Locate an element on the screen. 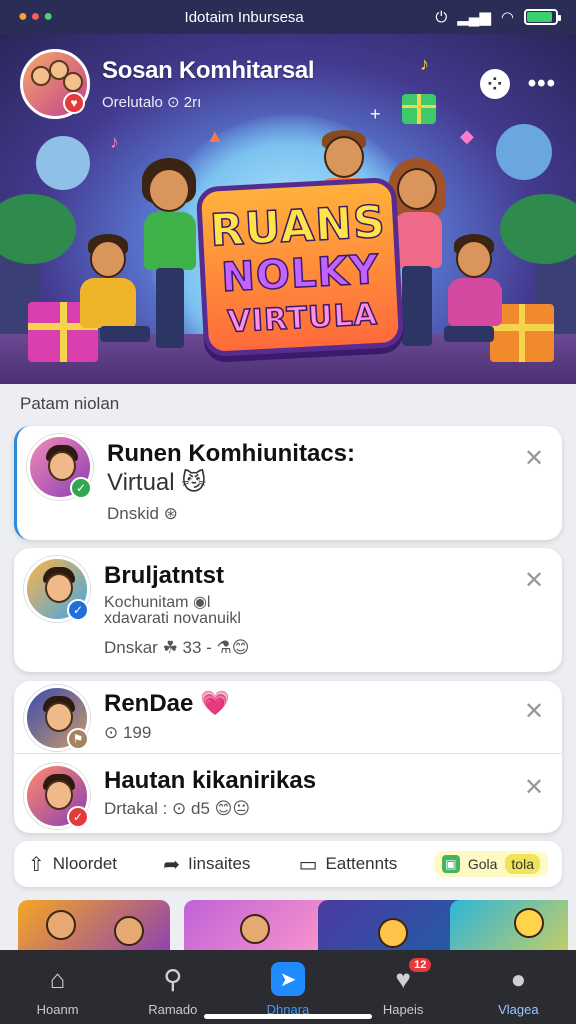 This screenshot has height=1024, width=576. card-meta: Dnskar ☘ 33 - ⚗😊 is located at coordinates (177, 647).